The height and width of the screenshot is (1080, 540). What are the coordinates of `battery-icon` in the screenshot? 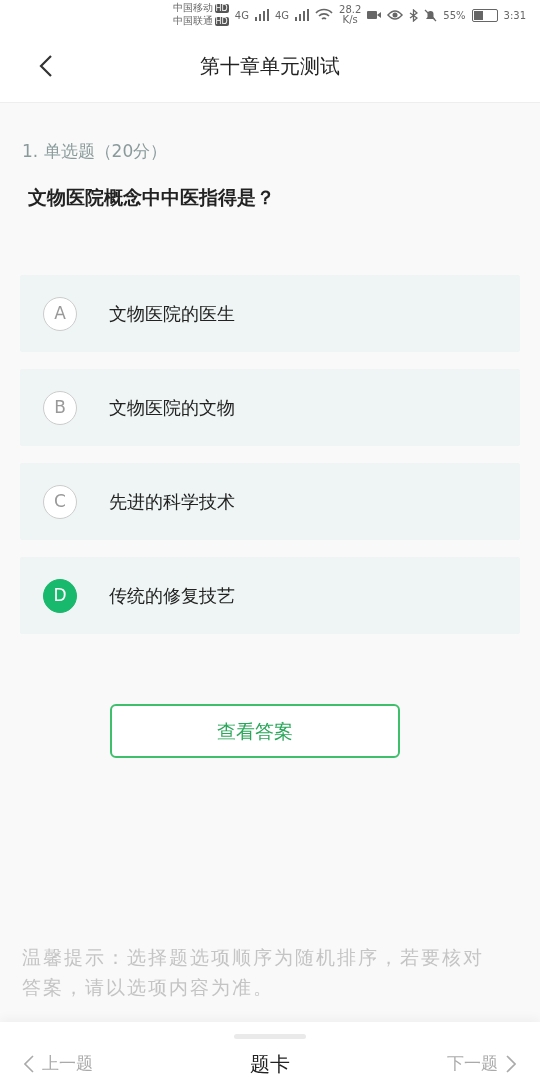 It's located at (484, 15).